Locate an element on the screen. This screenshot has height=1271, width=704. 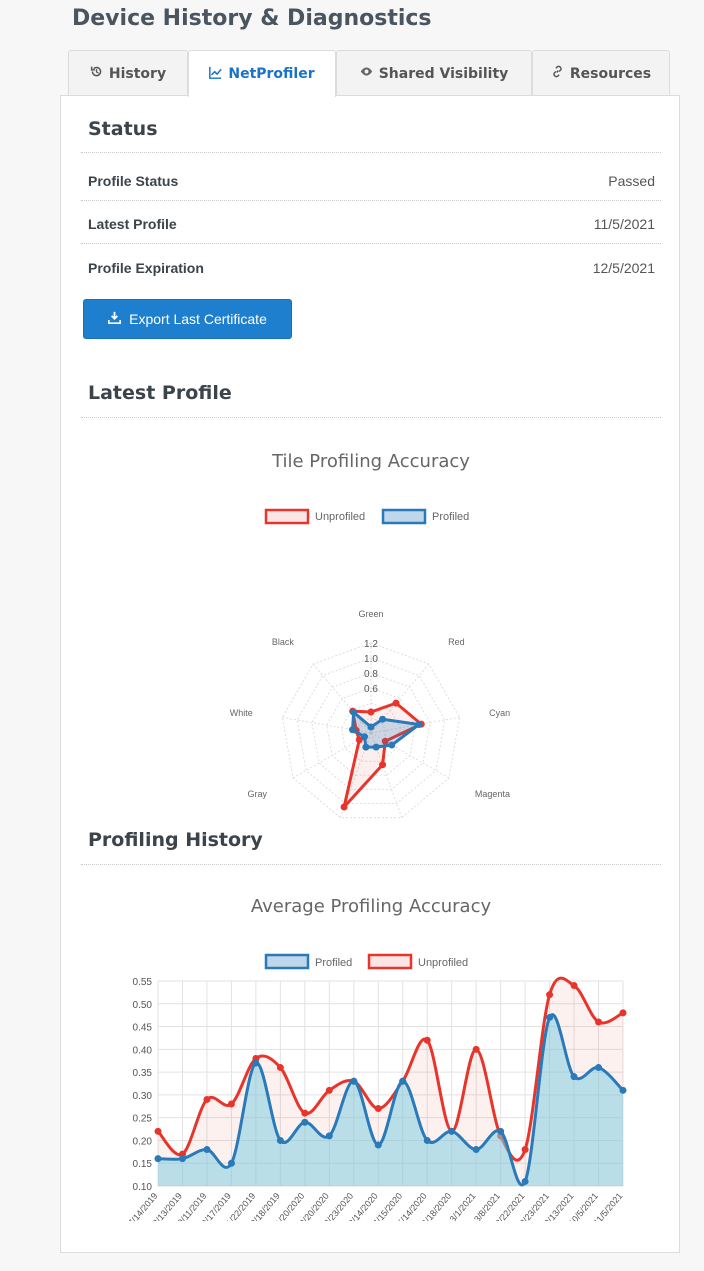
eye-icon is located at coordinates (366, 73).